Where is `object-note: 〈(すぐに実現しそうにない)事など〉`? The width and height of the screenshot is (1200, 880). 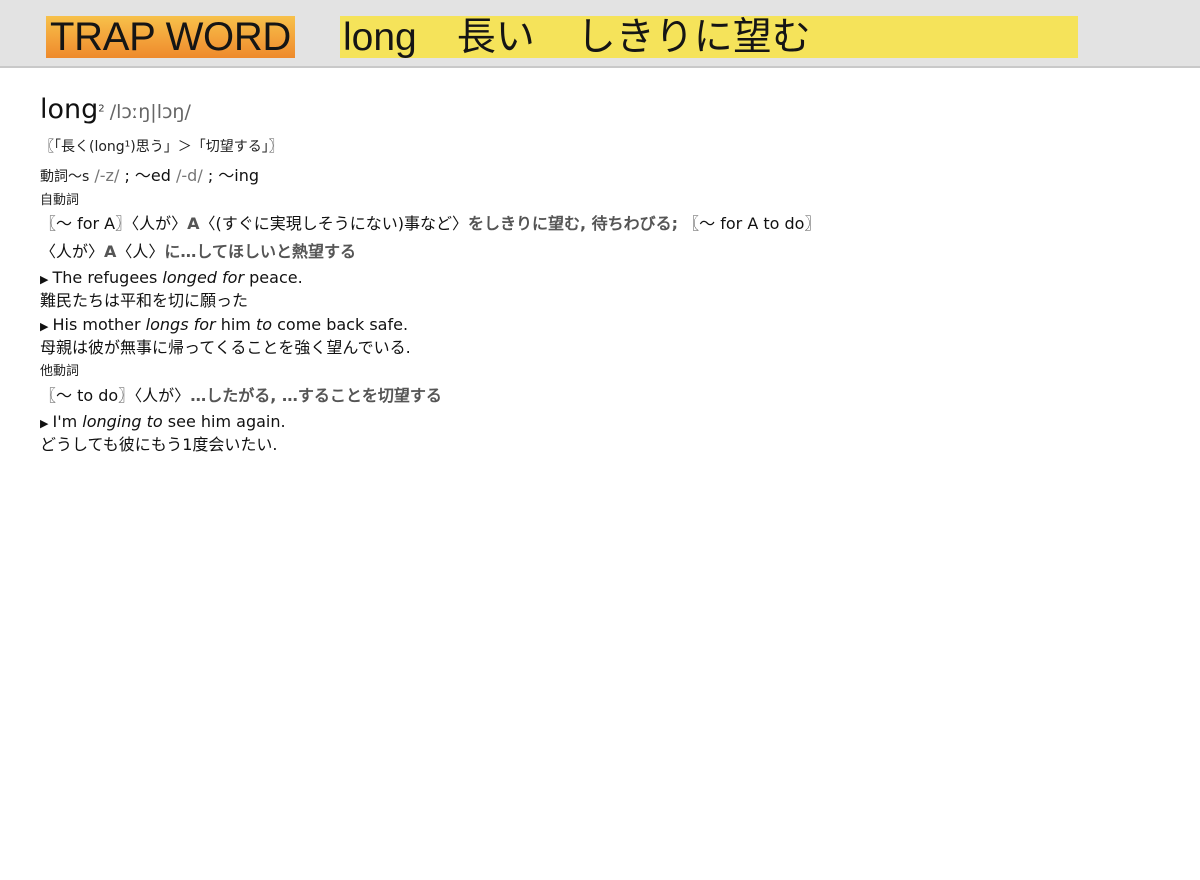
object-note: 〈(すぐに実現しそうにない)事など〉 is located at coordinates (334, 223).